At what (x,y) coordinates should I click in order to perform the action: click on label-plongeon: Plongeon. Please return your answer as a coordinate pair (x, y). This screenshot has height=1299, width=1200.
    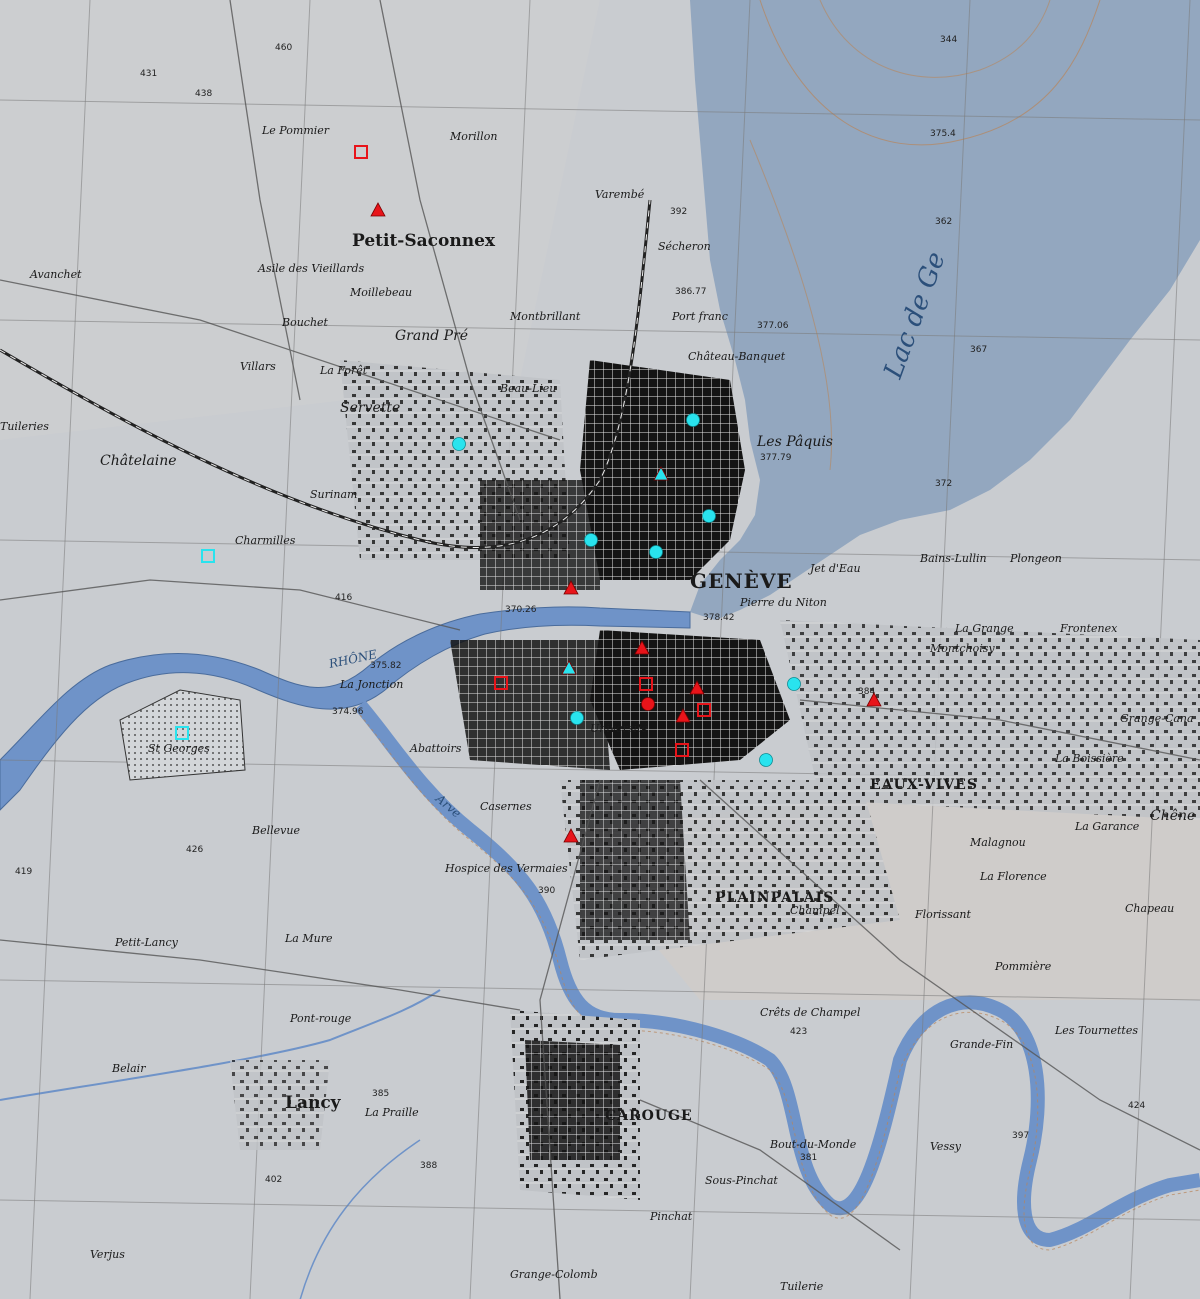
    Looking at the image, I should click on (1035, 558).